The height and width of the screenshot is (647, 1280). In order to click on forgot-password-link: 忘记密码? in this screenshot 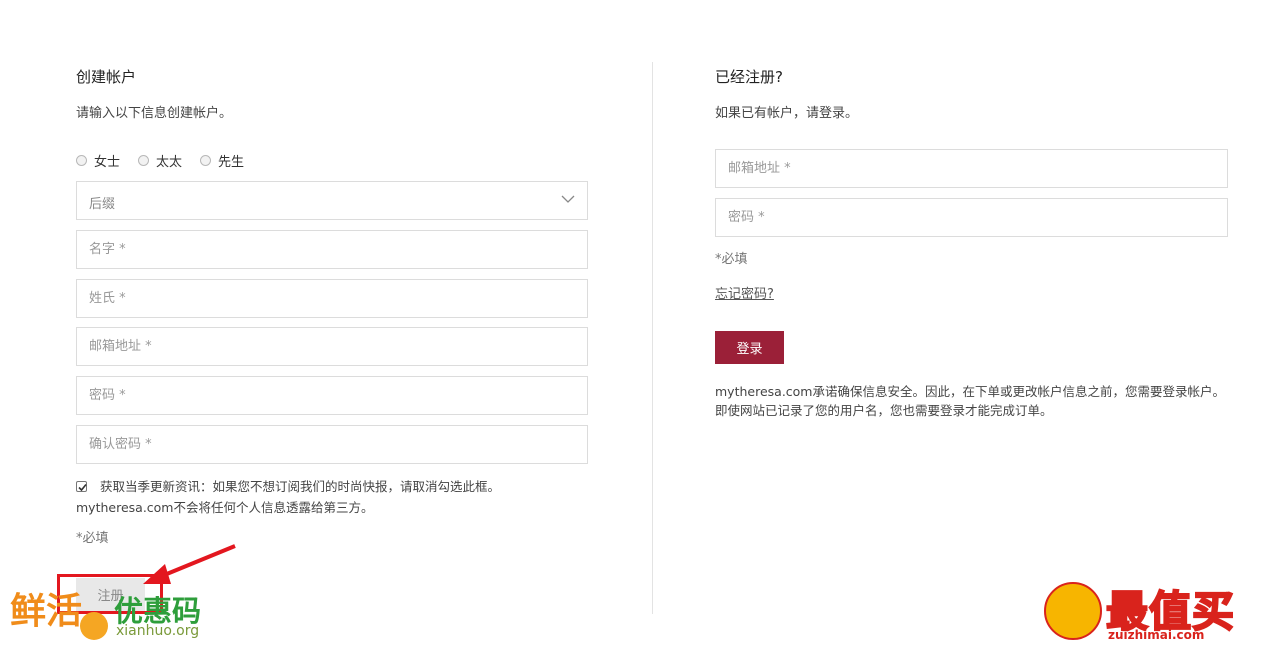, I will do `click(744, 292)`.